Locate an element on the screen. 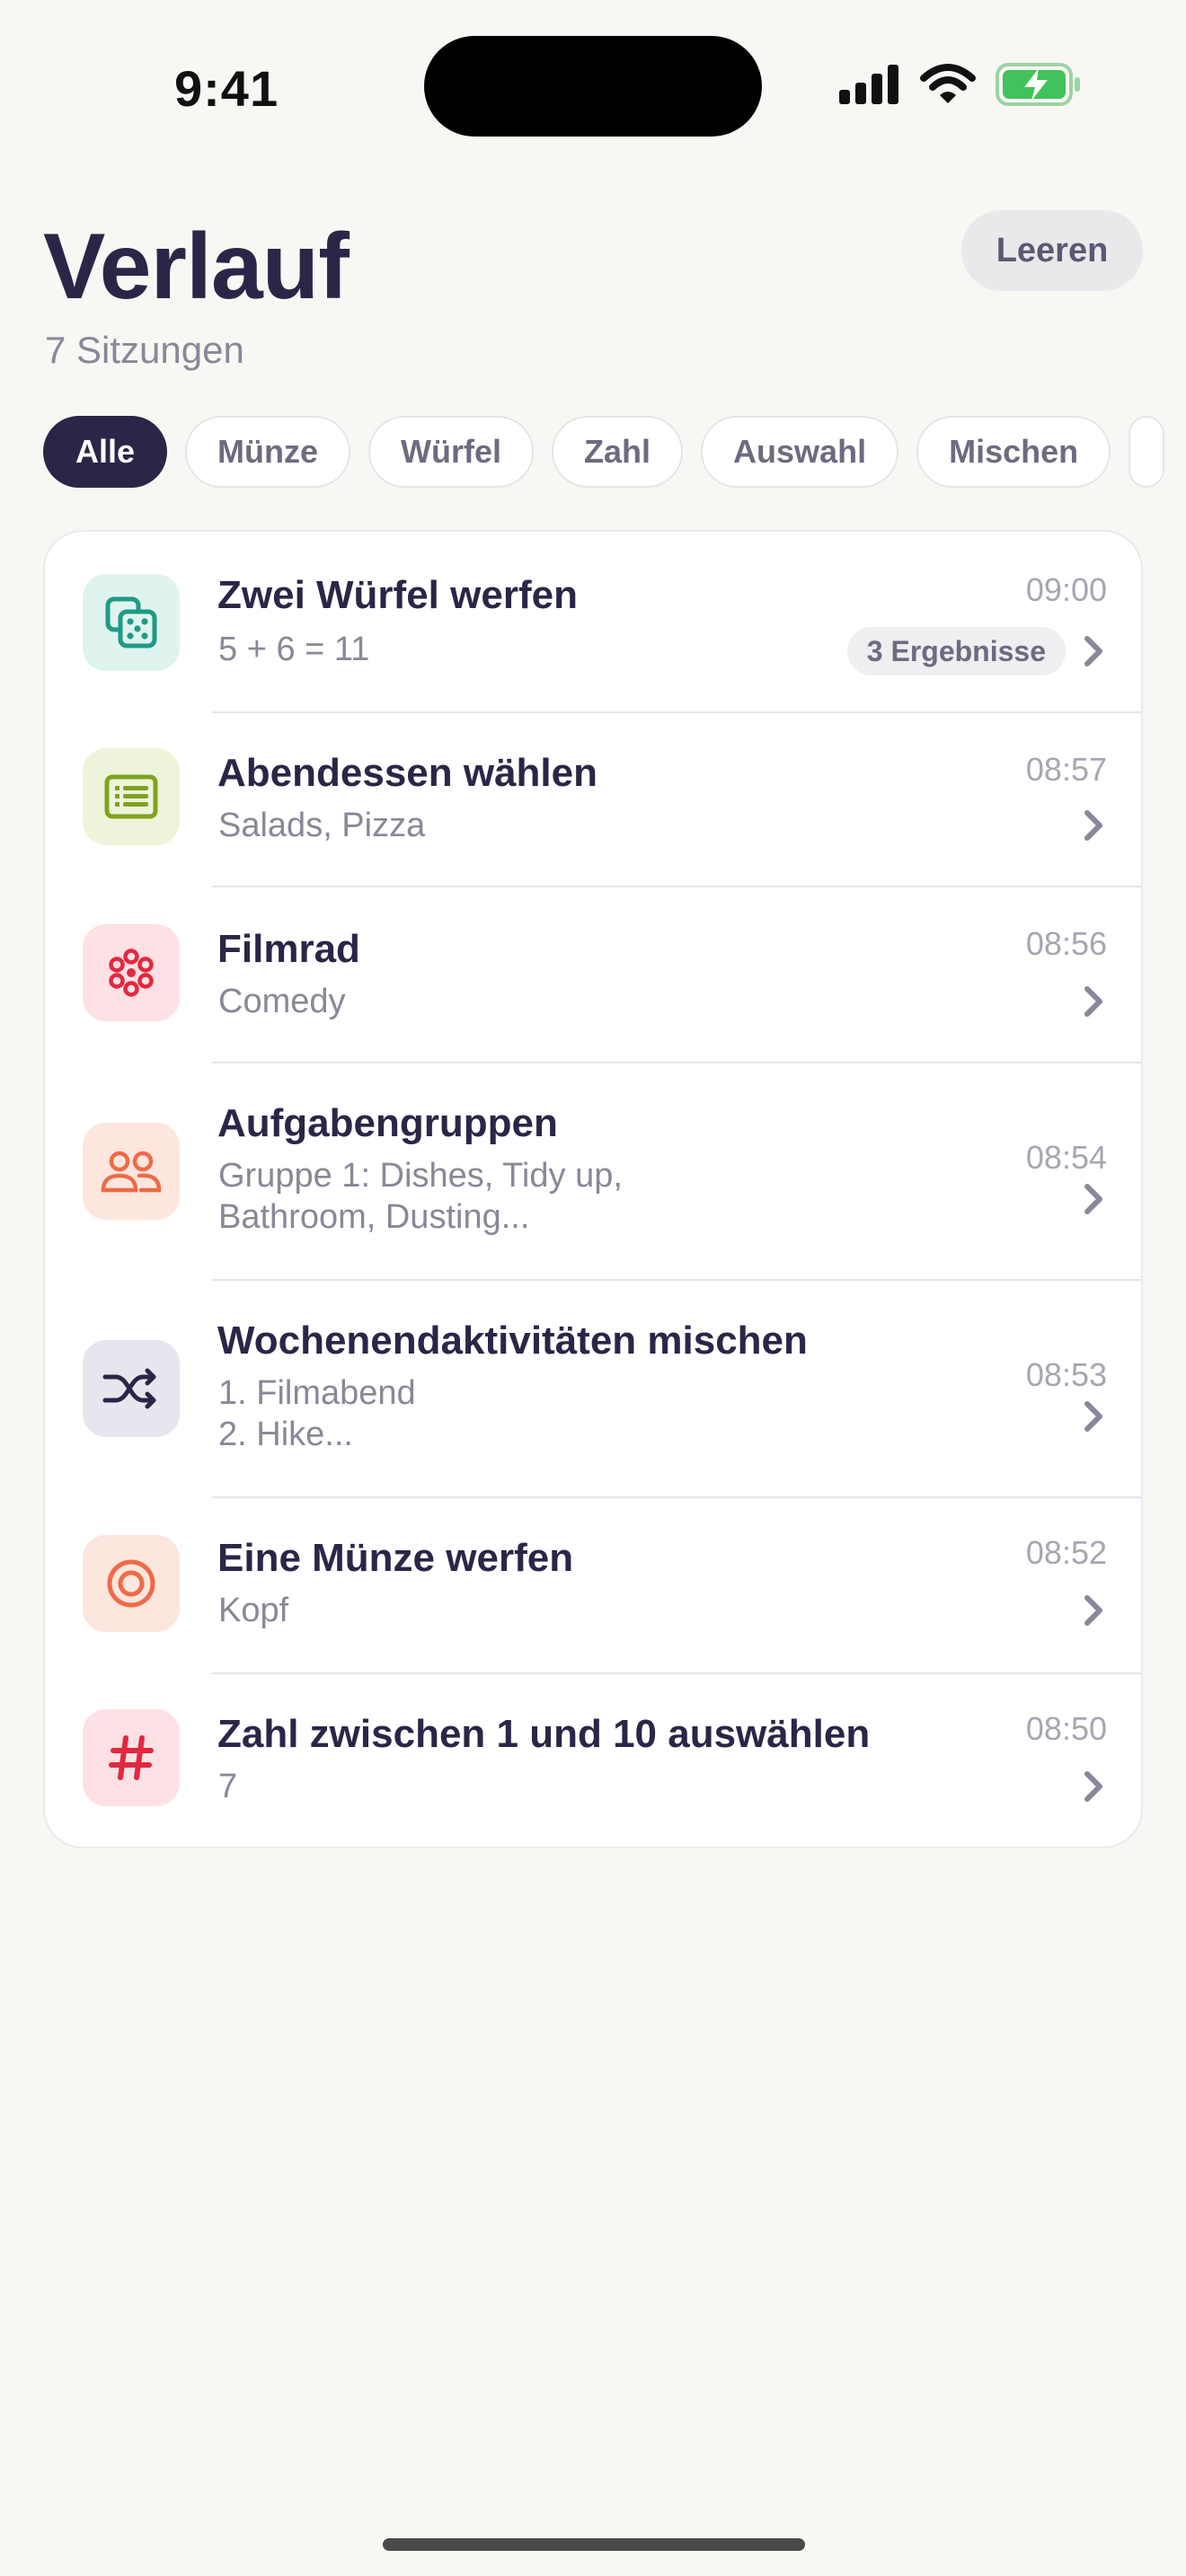 This screenshot has width=1186, height=2576. session-time: 09:00 is located at coordinates (1066, 589).